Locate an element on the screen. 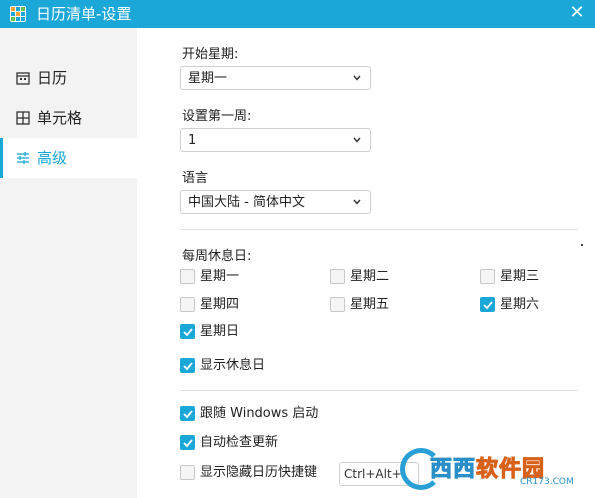  checkbox-label: 星期五 is located at coordinates (370, 304).